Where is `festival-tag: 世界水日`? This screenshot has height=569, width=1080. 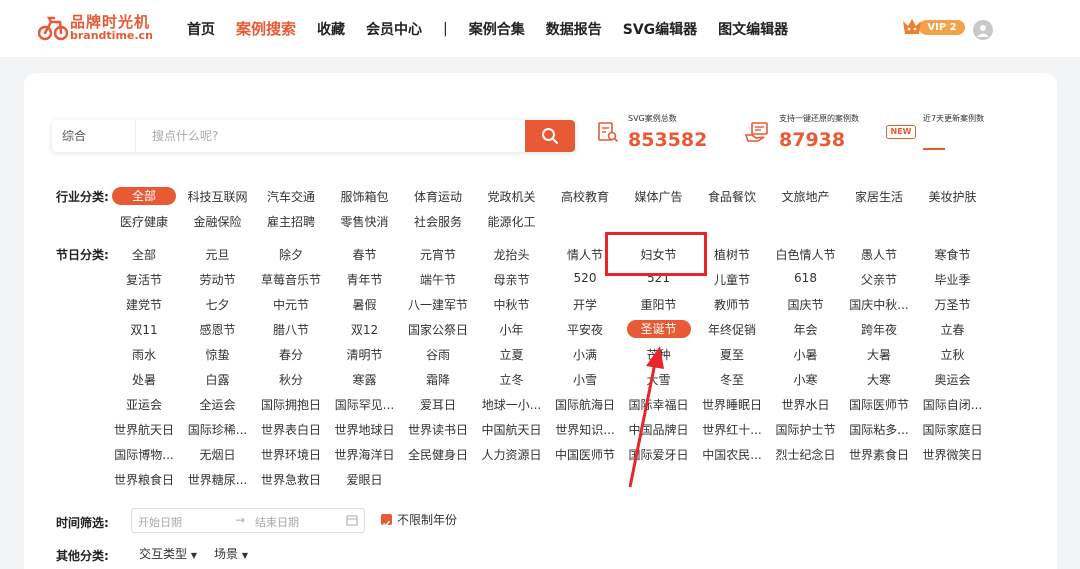
festival-tag: 世界水日 is located at coordinates (806, 404).